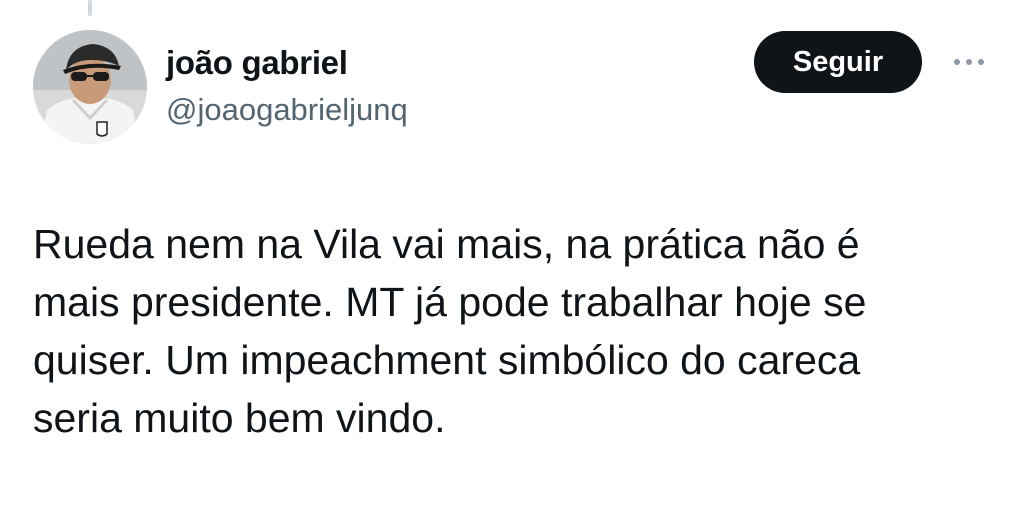  I want to click on more-horizontal-icon, so click(969, 62).